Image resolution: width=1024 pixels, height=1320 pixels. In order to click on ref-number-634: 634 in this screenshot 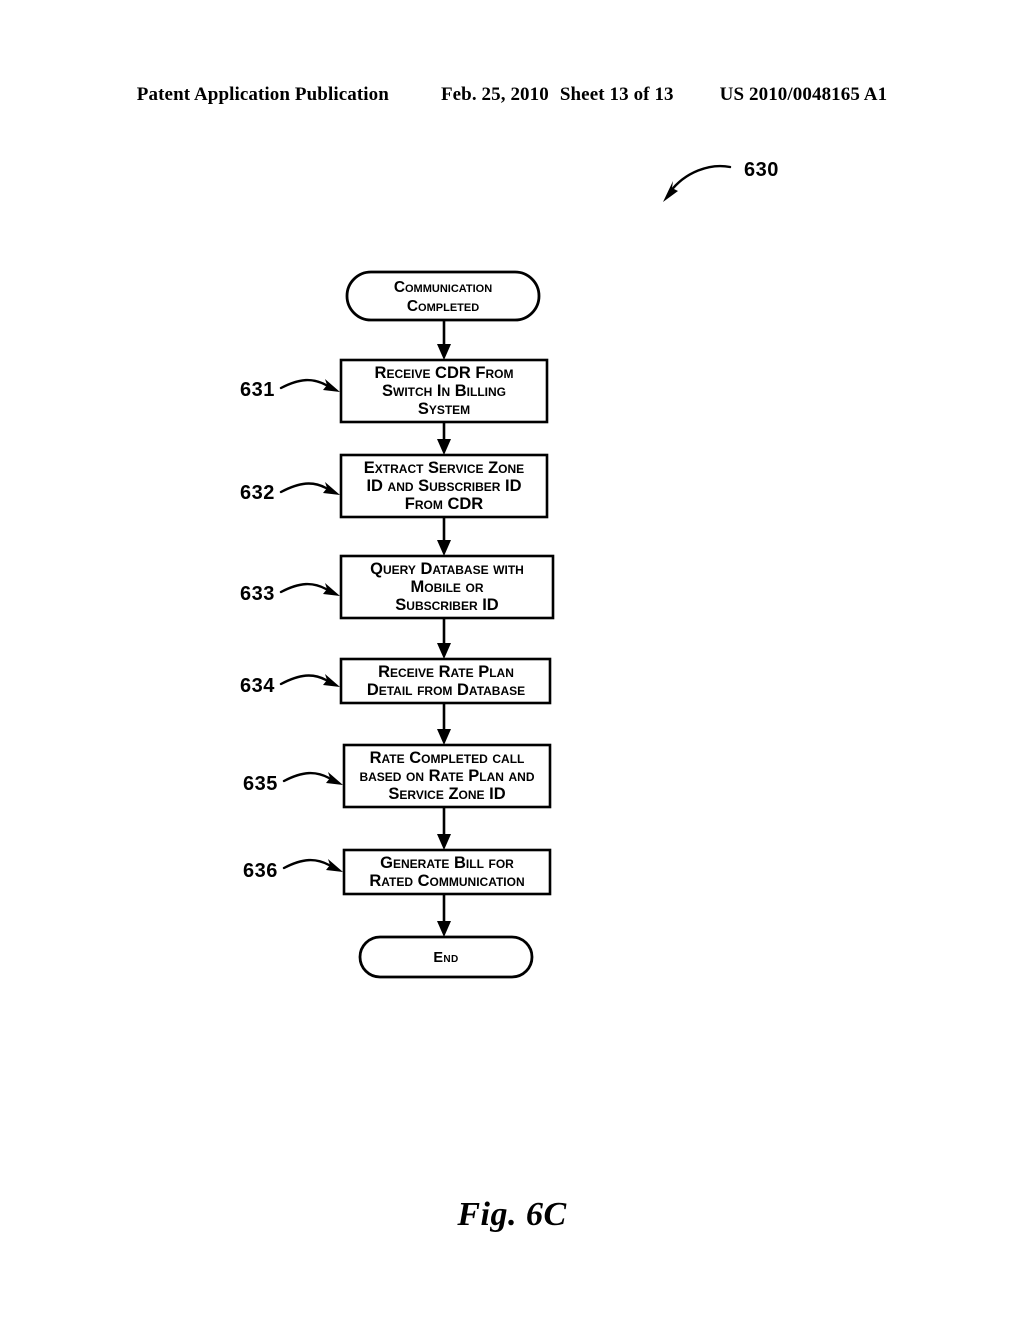, I will do `click(257, 686)`.